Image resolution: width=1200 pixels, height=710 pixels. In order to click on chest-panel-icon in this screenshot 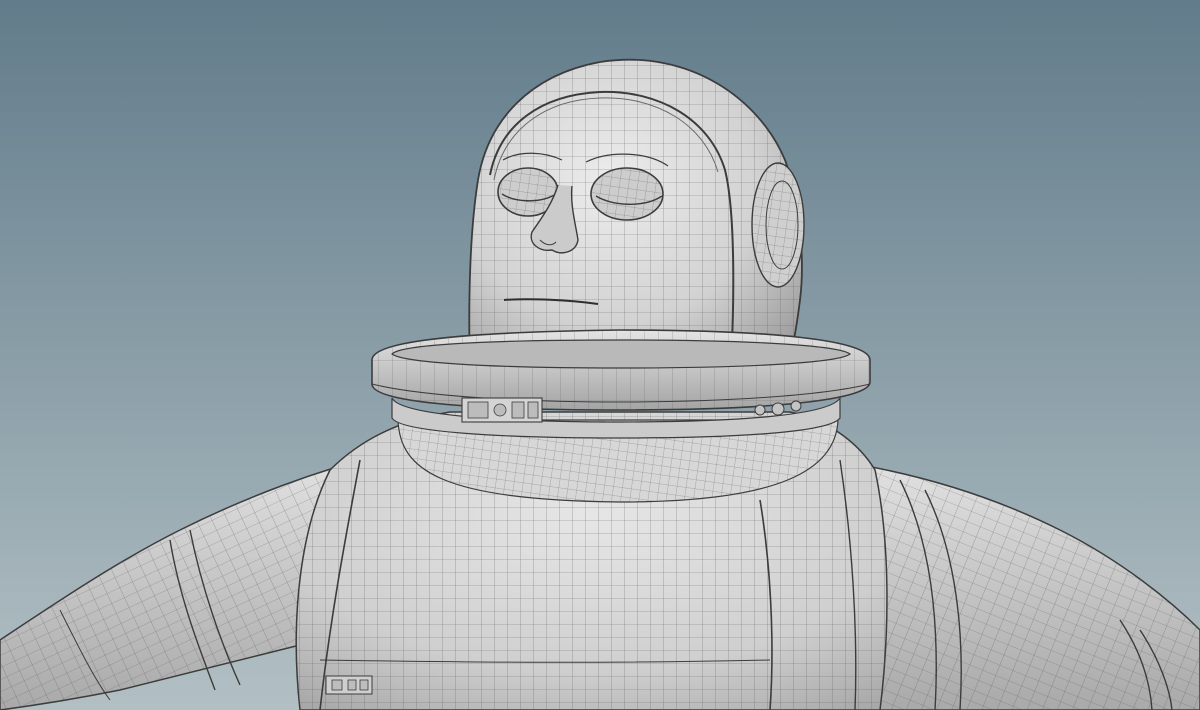, I will do `click(349, 685)`.